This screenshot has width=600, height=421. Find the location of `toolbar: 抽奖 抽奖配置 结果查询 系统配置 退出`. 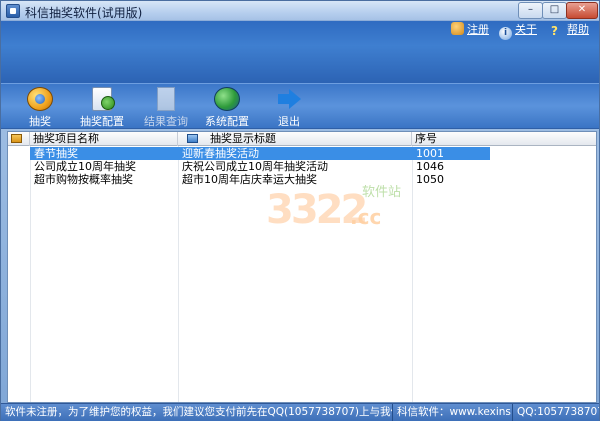

toolbar: 抽奖 抽奖配置 结果查询 系统配置 退出 is located at coordinates (300, 106).